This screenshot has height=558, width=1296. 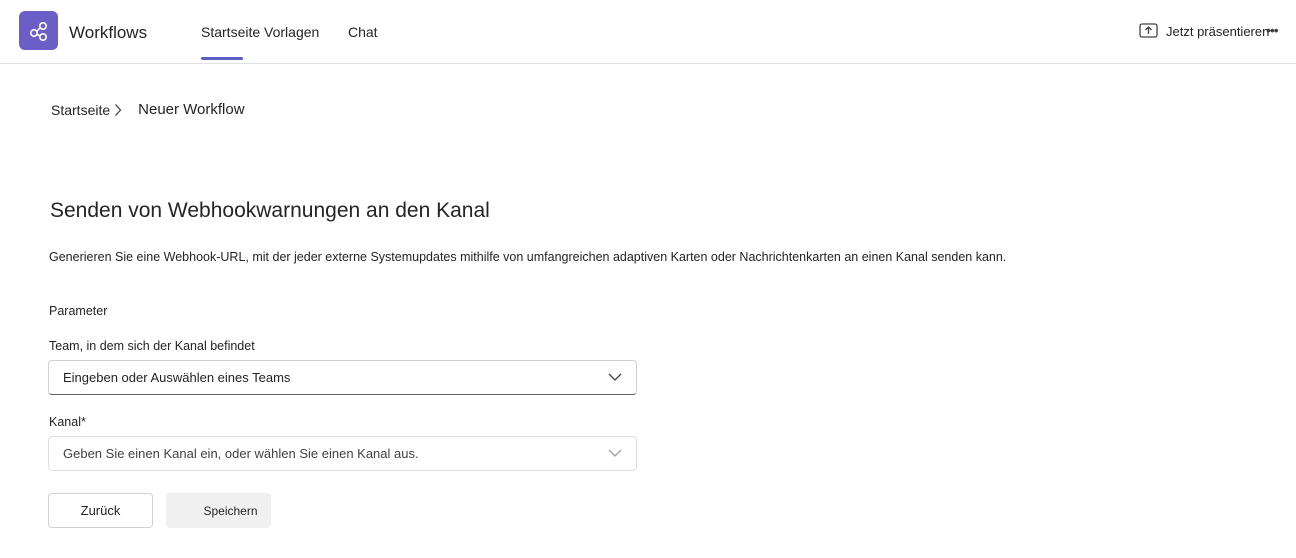 I want to click on present-upload-icon, so click(x=1148, y=30).